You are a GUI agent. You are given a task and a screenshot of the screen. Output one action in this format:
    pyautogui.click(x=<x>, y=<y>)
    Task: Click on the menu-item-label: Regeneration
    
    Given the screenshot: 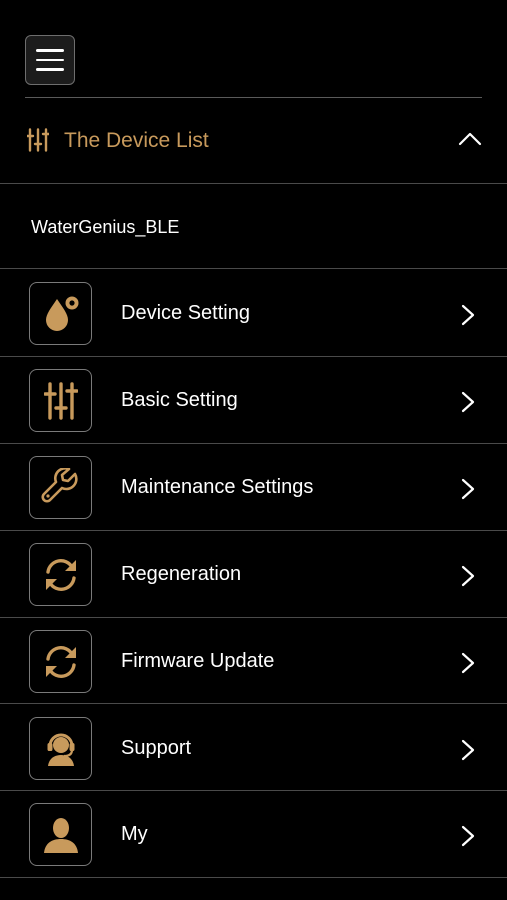 What is the action you would take?
    pyautogui.click(x=181, y=574)
    